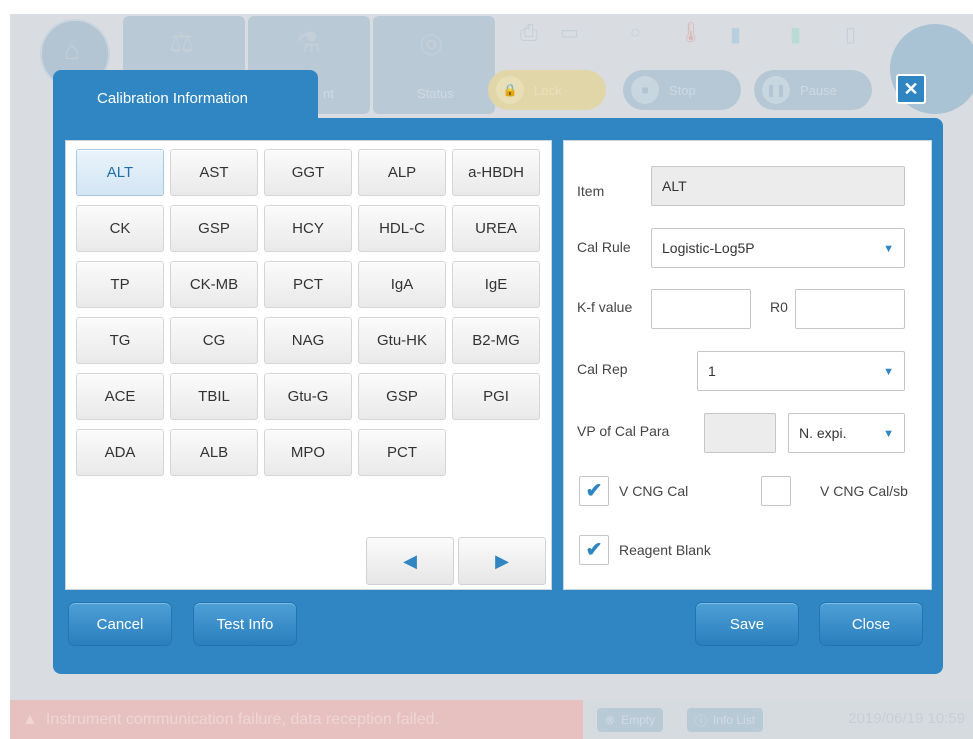 This screenshot has height=739, width=973. What do you see at coordinates (308, 172) in the screenshot?
I see `test-button: GGT` at bounding box center [308, 172].